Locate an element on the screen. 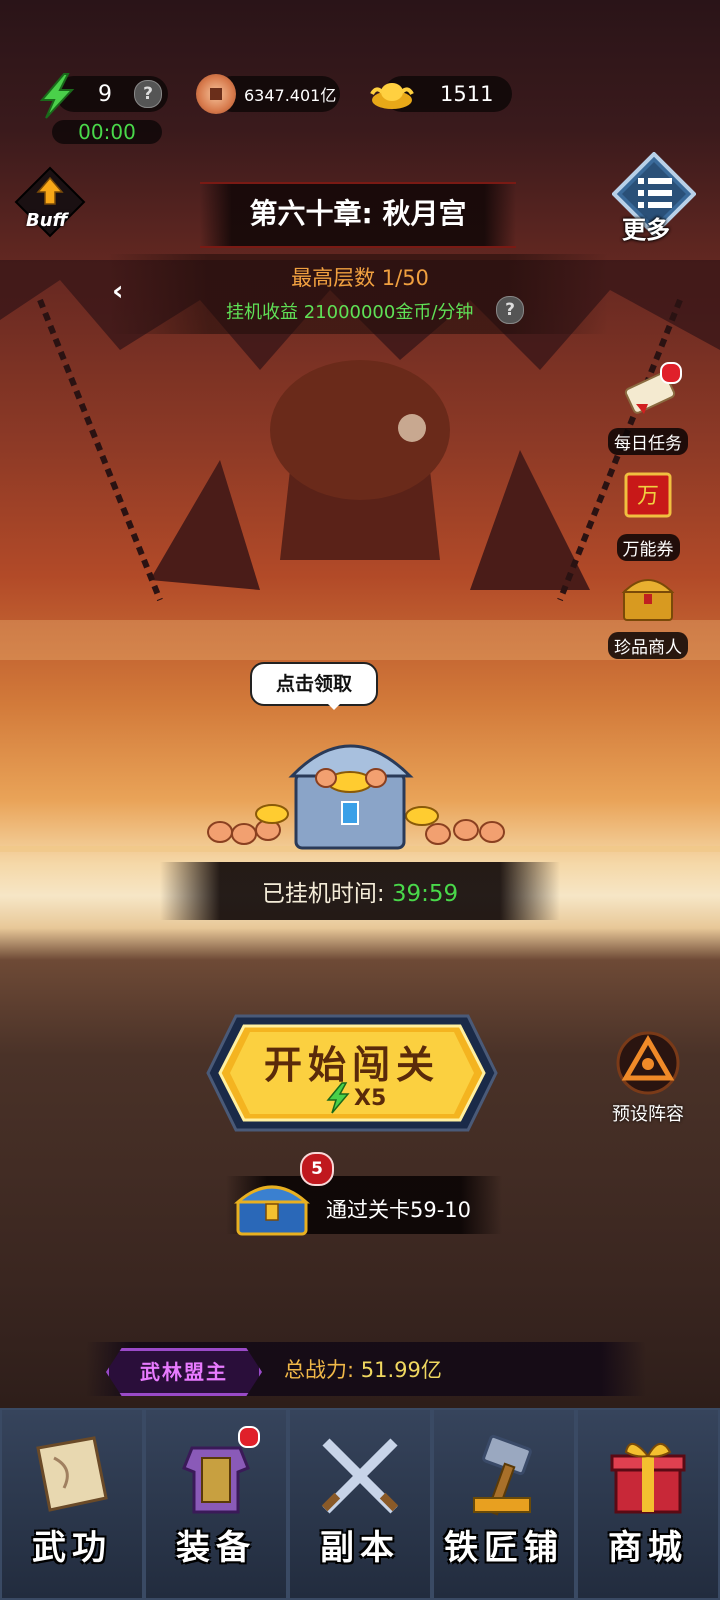 This screenshot has height=1600, width=720. idle-time-text: 已挂机时间: 39:59 is located at coordinates (360, 891).